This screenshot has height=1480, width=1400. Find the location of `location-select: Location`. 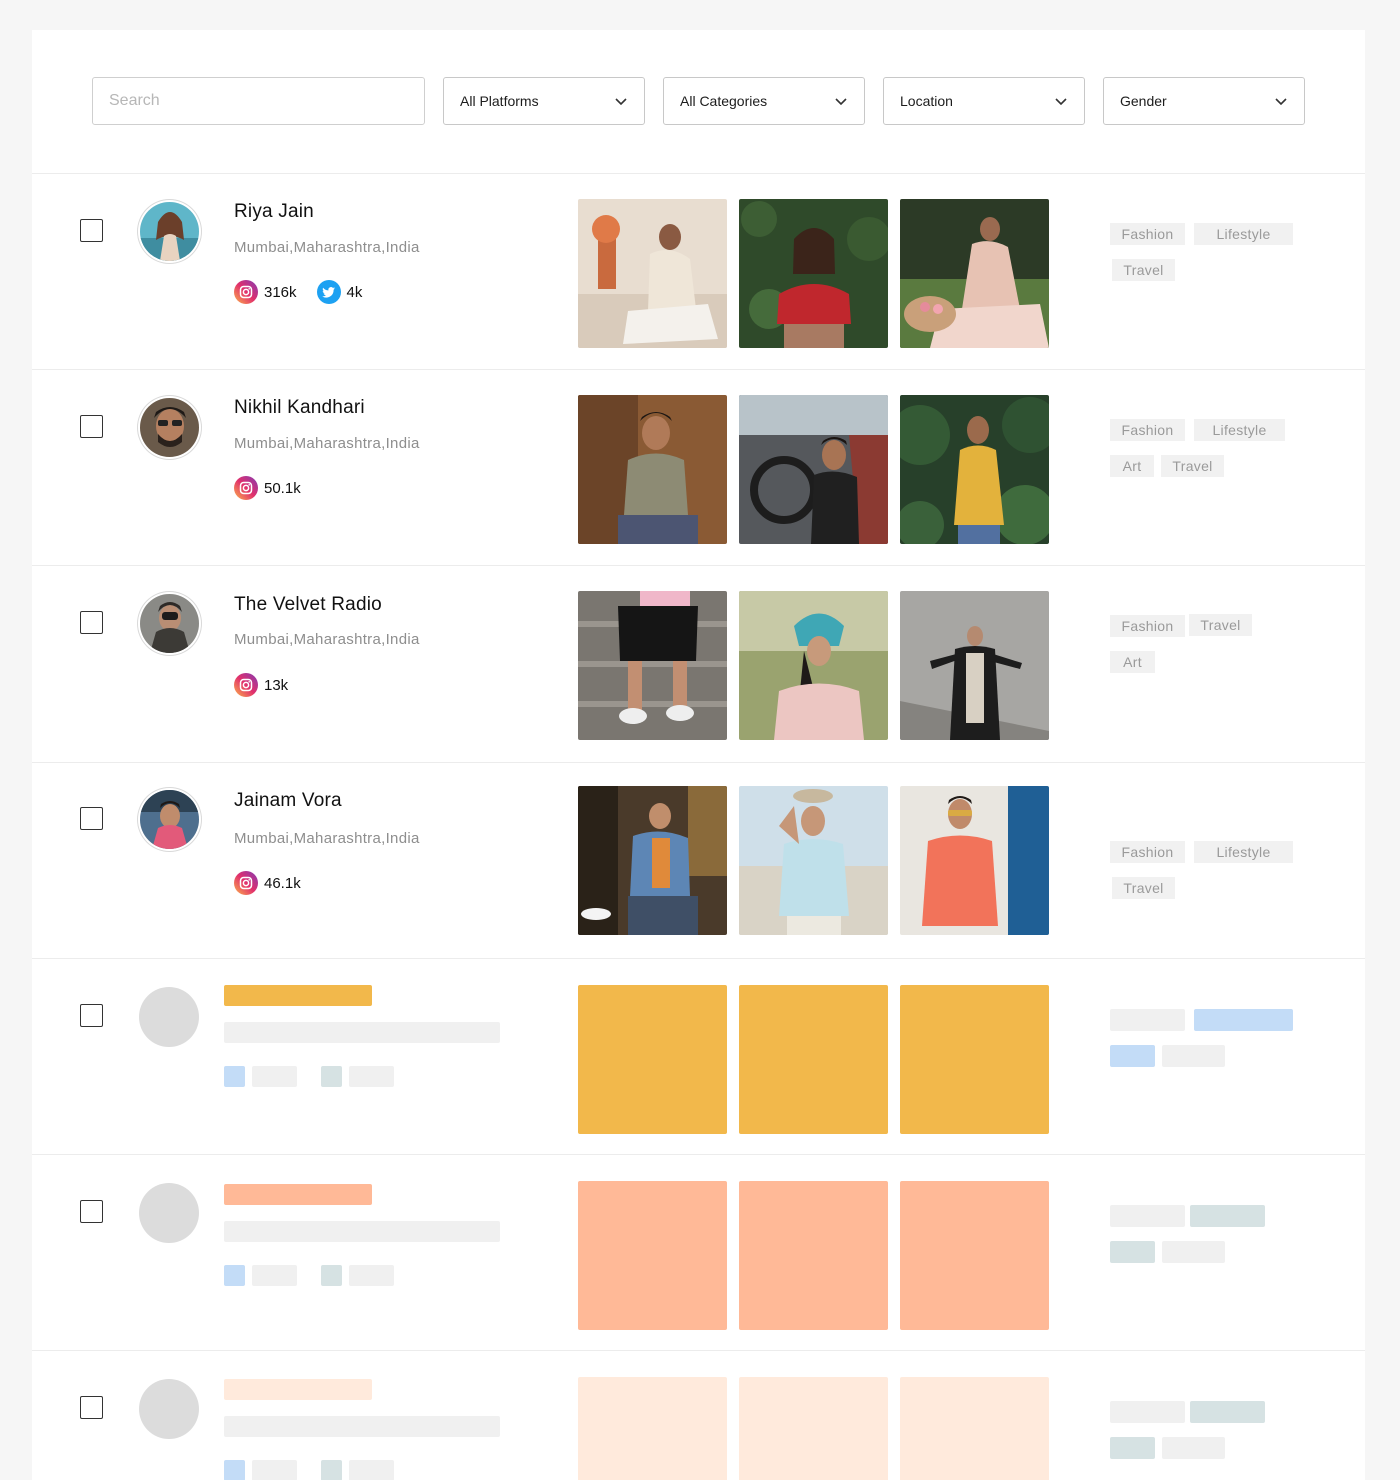

location-select: Location is located at coordinates (984, 101).